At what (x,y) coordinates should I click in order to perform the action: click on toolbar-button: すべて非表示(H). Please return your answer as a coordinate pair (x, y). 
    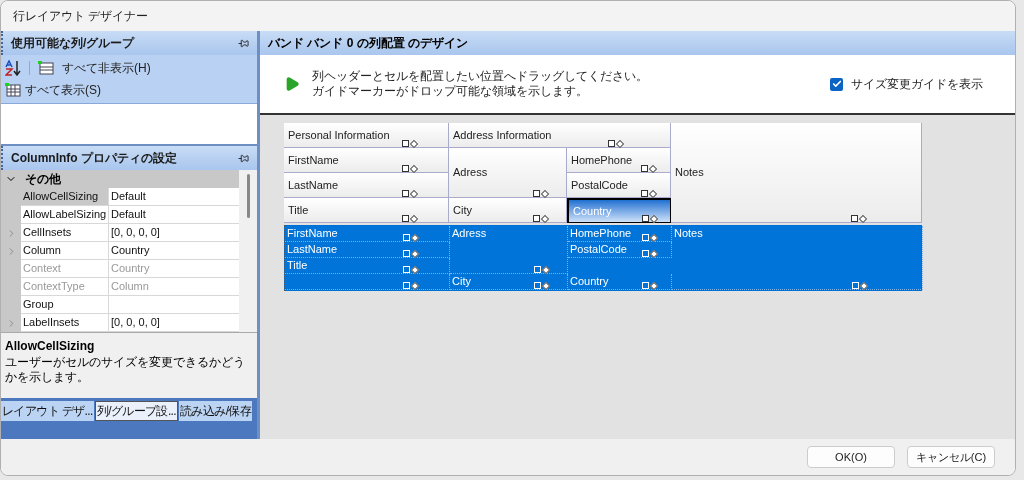
    Looking at the image, I should click on (94, 68).